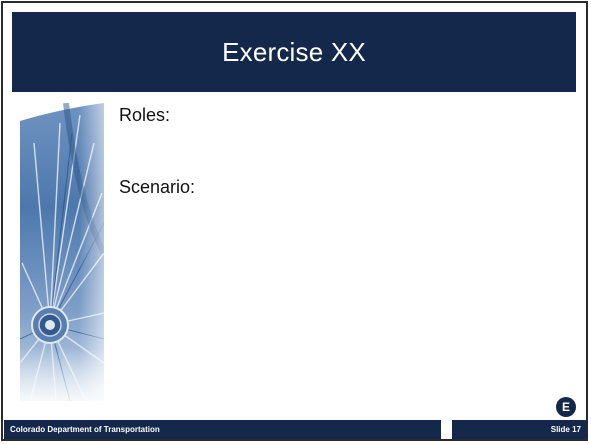  I want to click on slide-title: Exercise XX, so click(294, 51).